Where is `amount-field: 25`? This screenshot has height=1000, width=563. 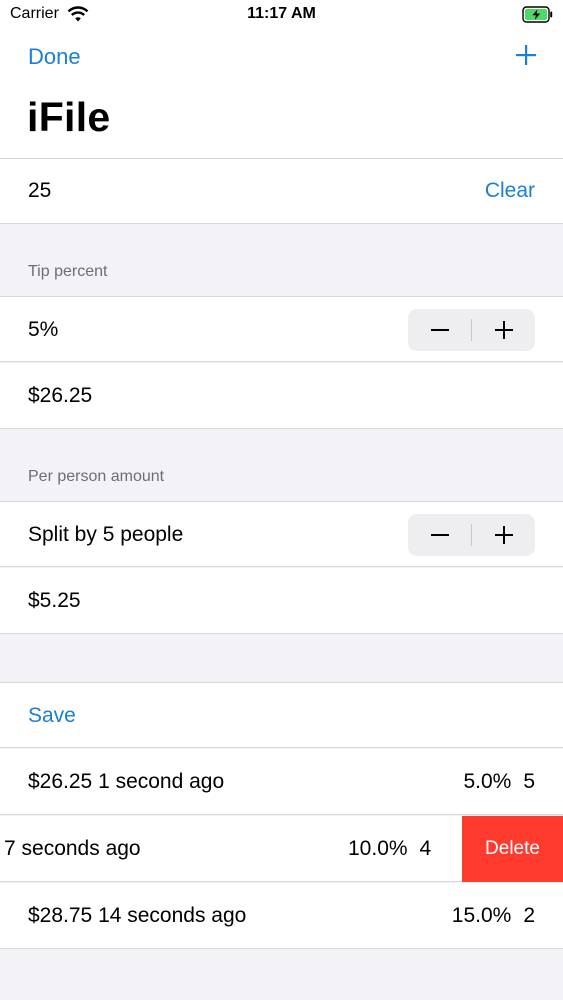
amount-field: 25 is located at coordinates (39, 191).